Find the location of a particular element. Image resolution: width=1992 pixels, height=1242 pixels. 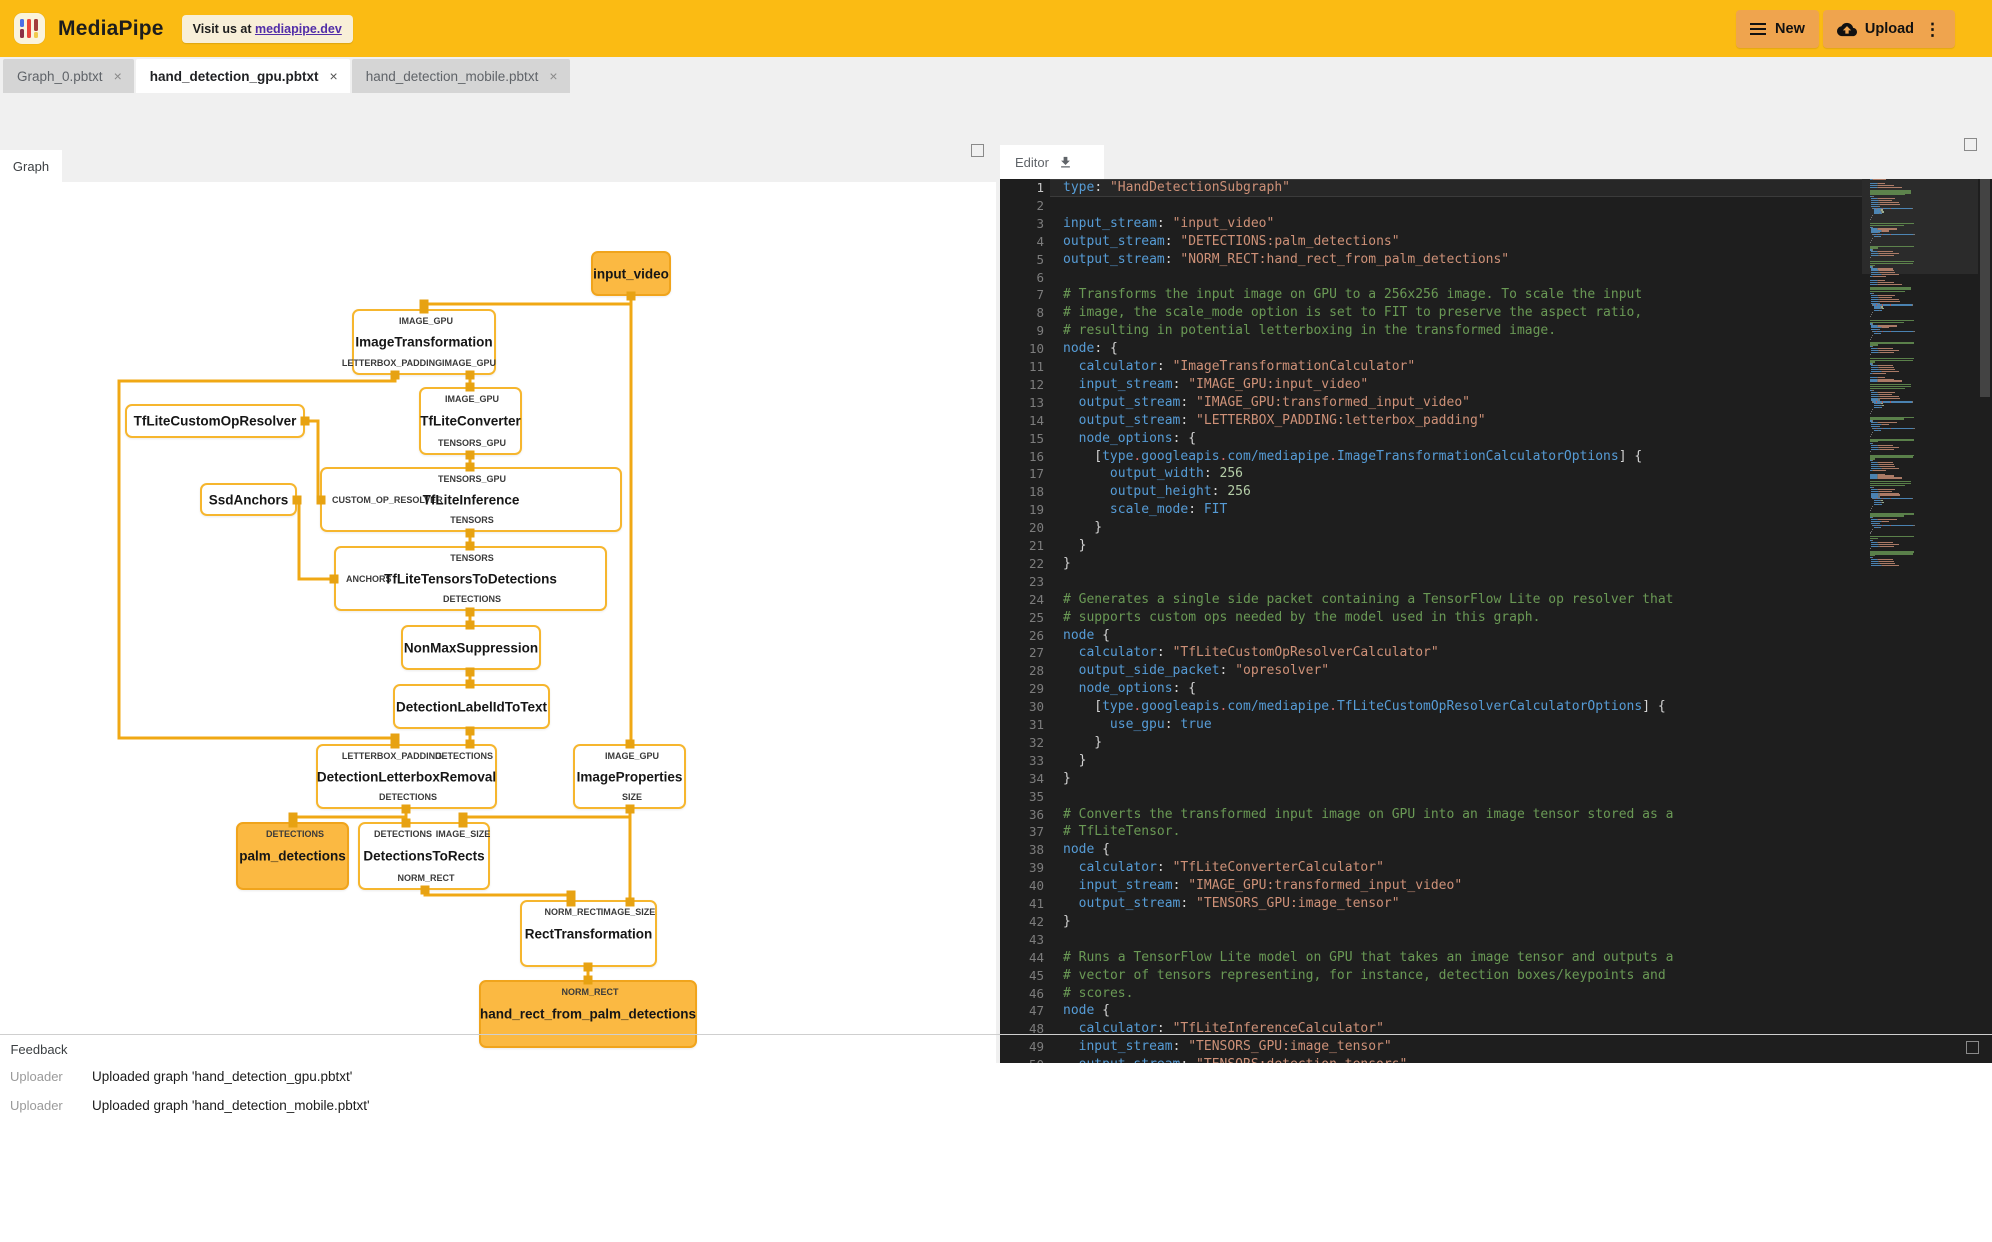

graph-node-palm_detections: DETECTIONS palm_detections is located at coordinates (292, 856).